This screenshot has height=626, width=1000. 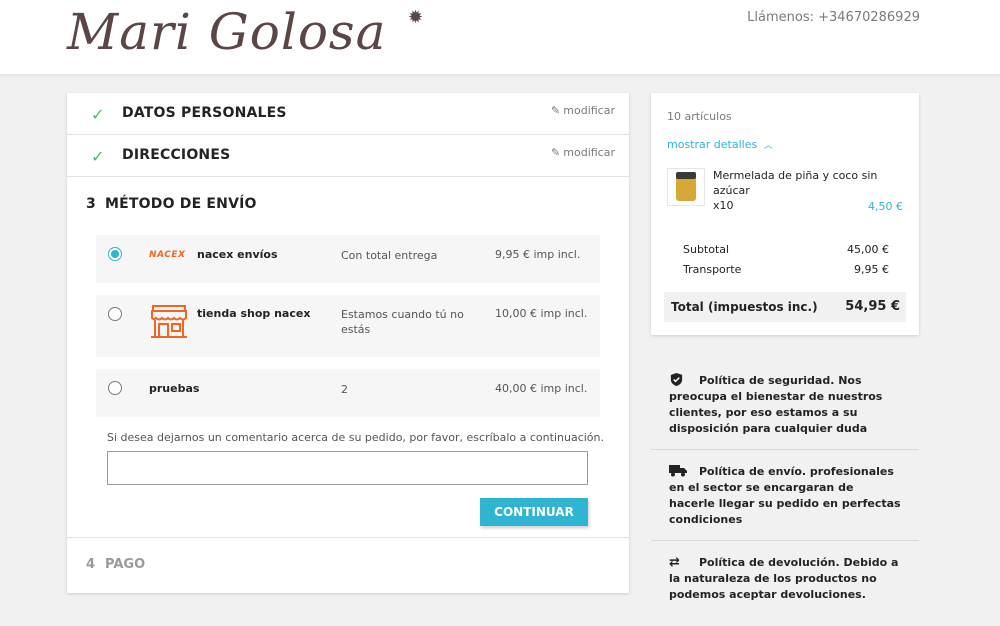 What do you see at coordinates (91, 204) in the screenshot?
I see `step-number: 3` at bounding box center [91, 204].